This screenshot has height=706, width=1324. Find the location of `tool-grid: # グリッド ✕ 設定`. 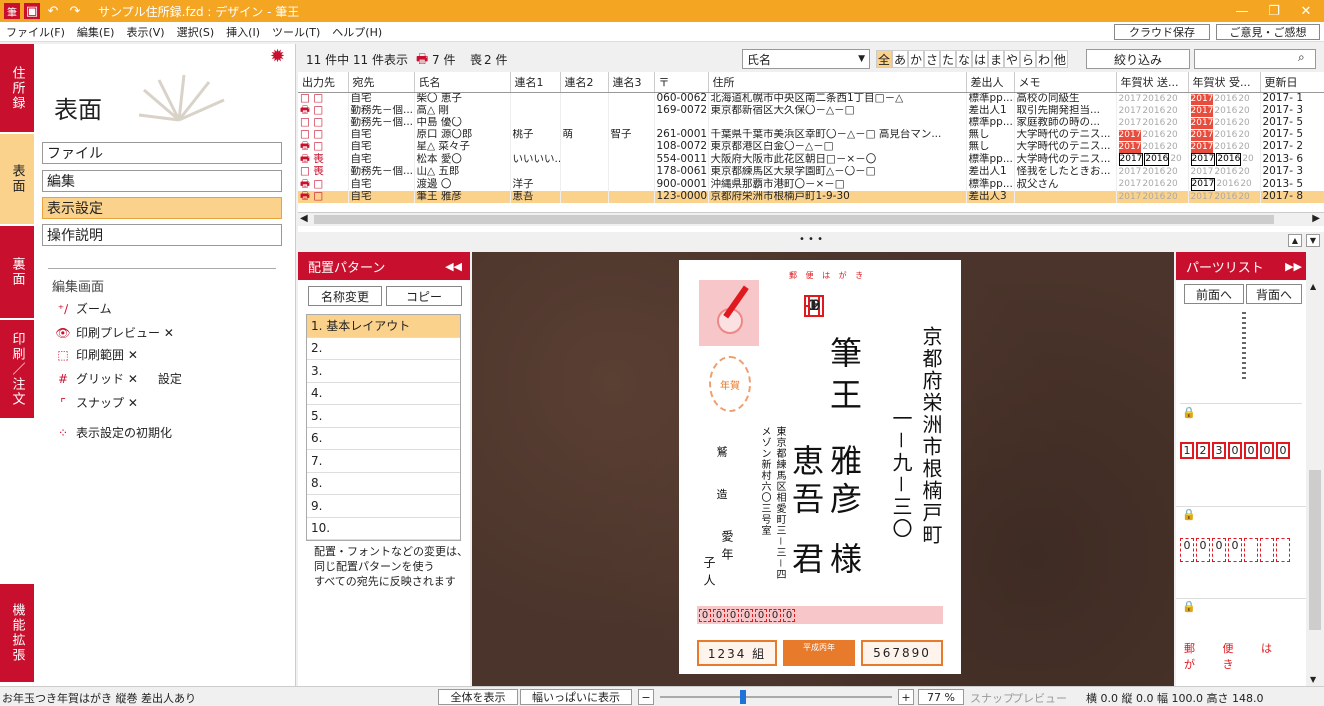

tool-grid: # グリッド ✕ 設定 is located at coordinates (118, 378).